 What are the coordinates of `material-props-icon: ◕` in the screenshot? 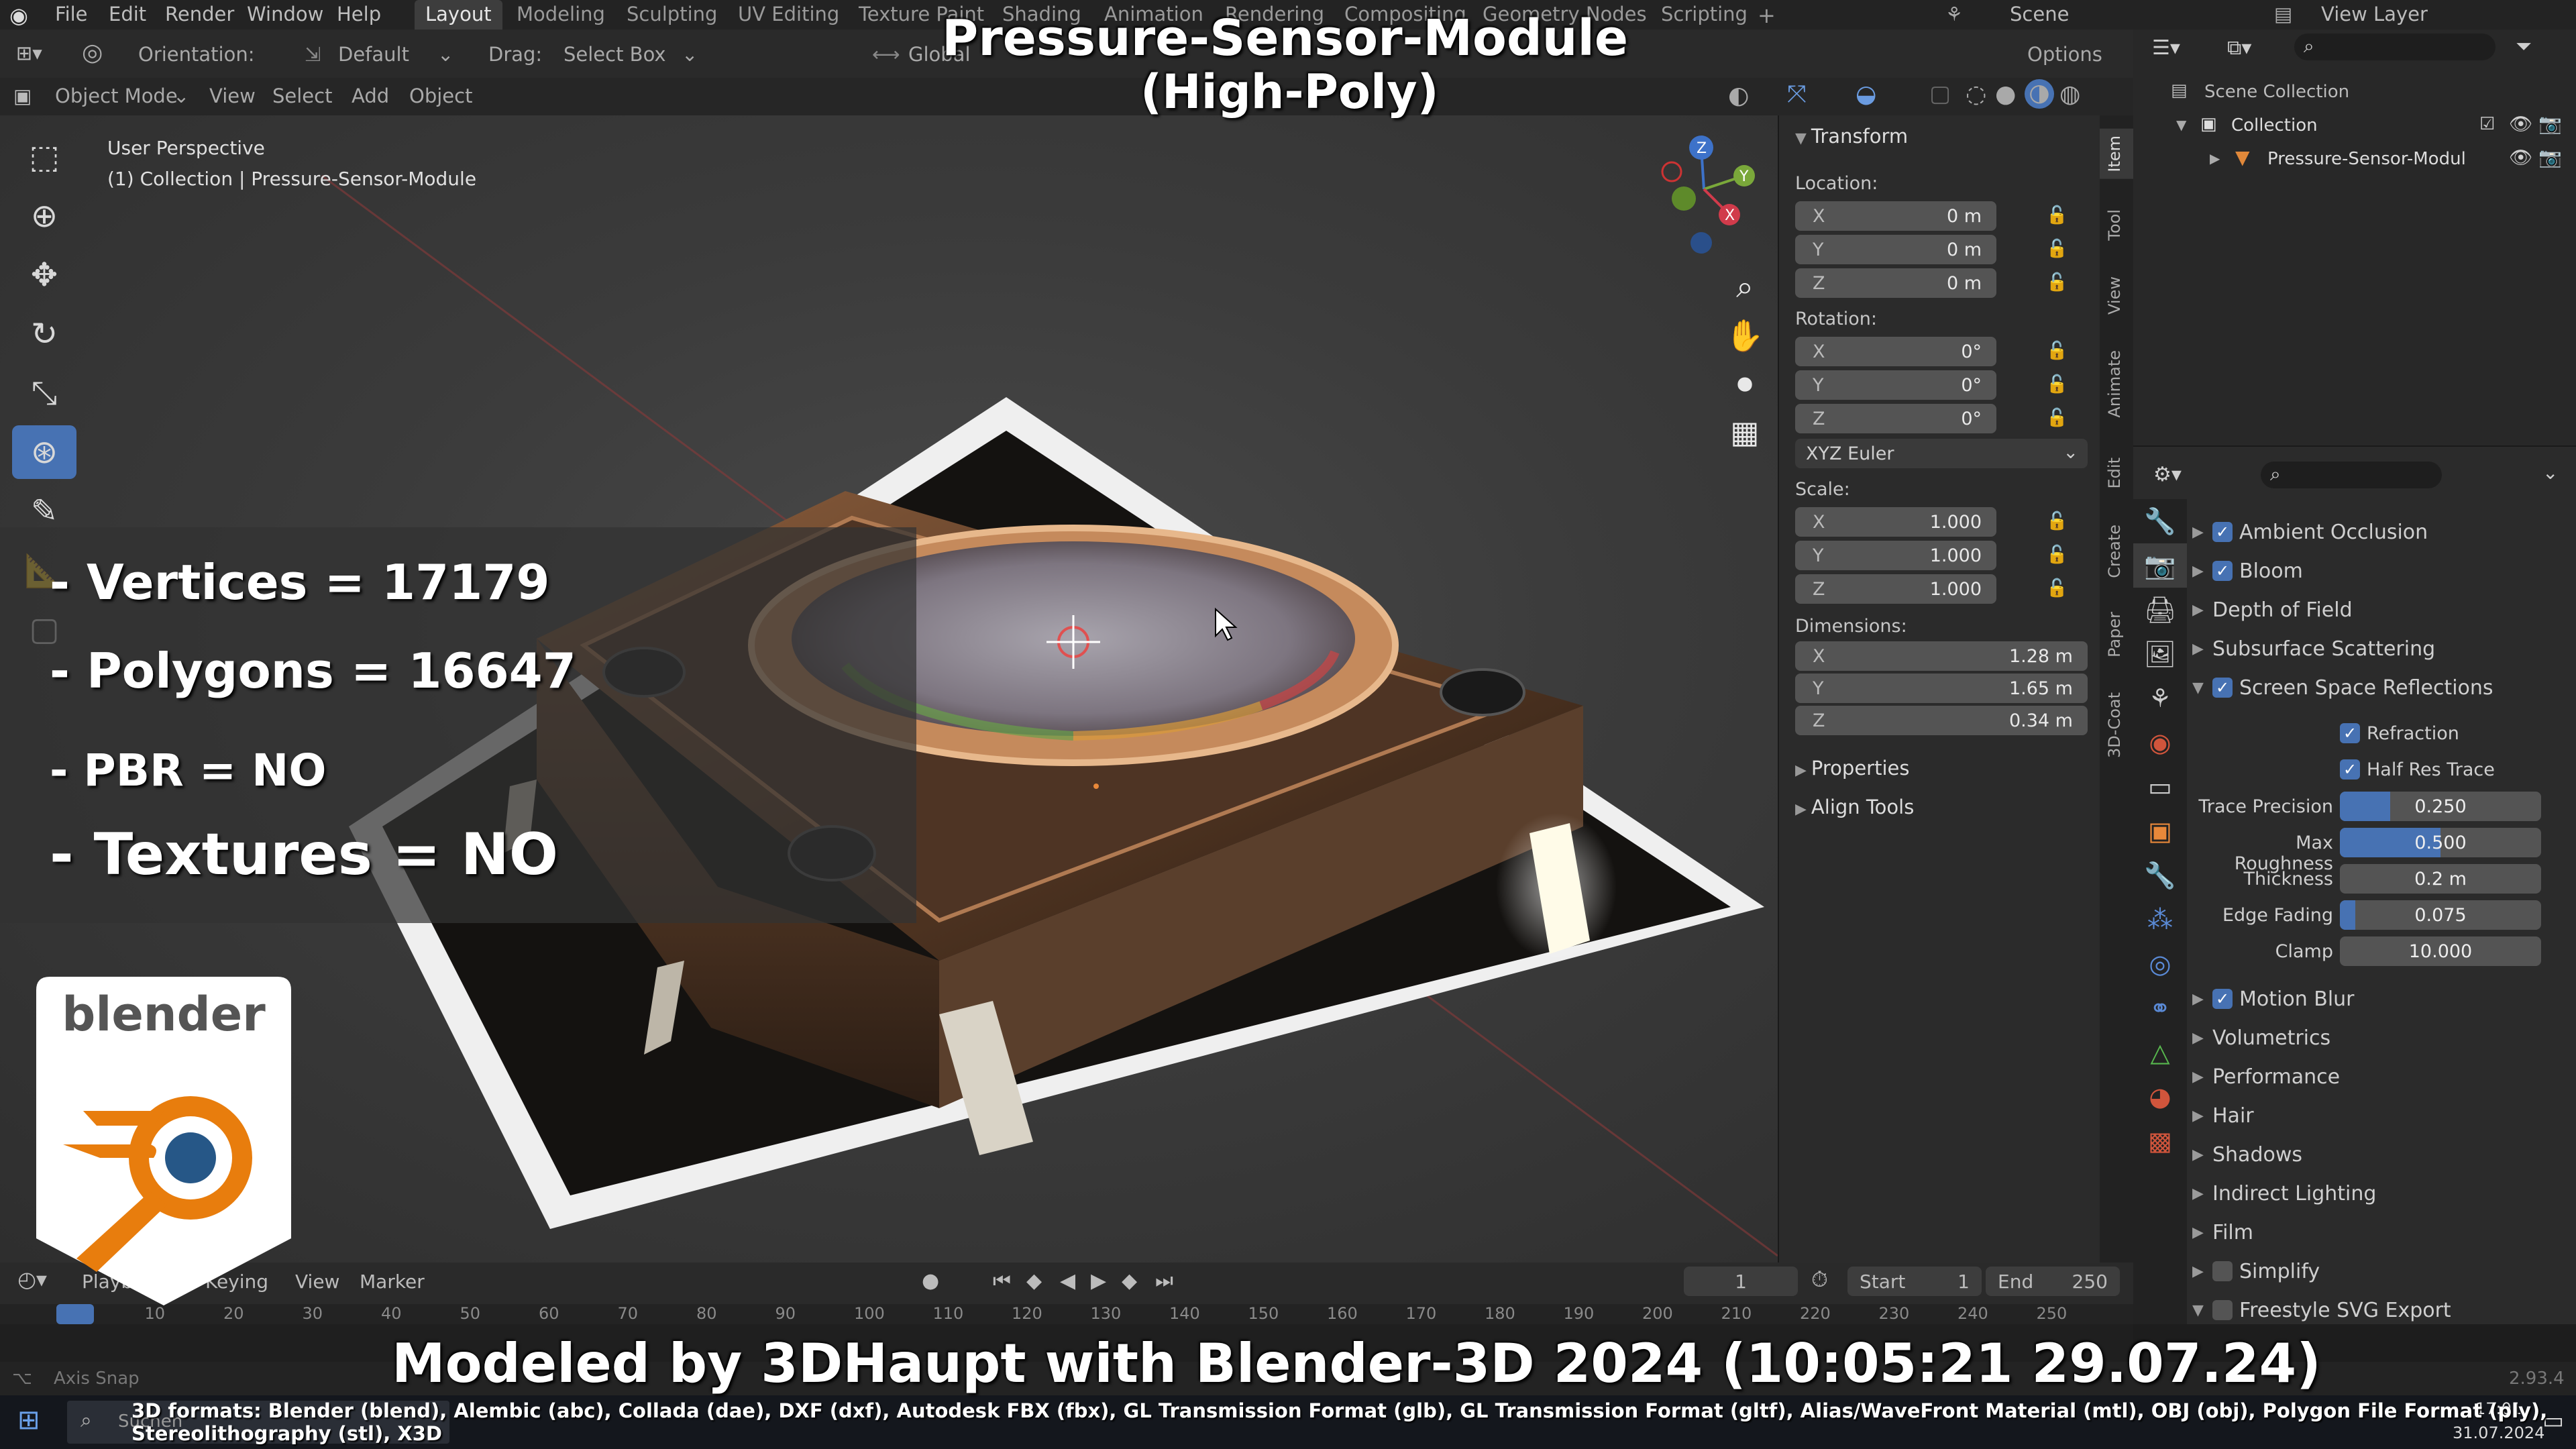 It's located at (2160, 1097).